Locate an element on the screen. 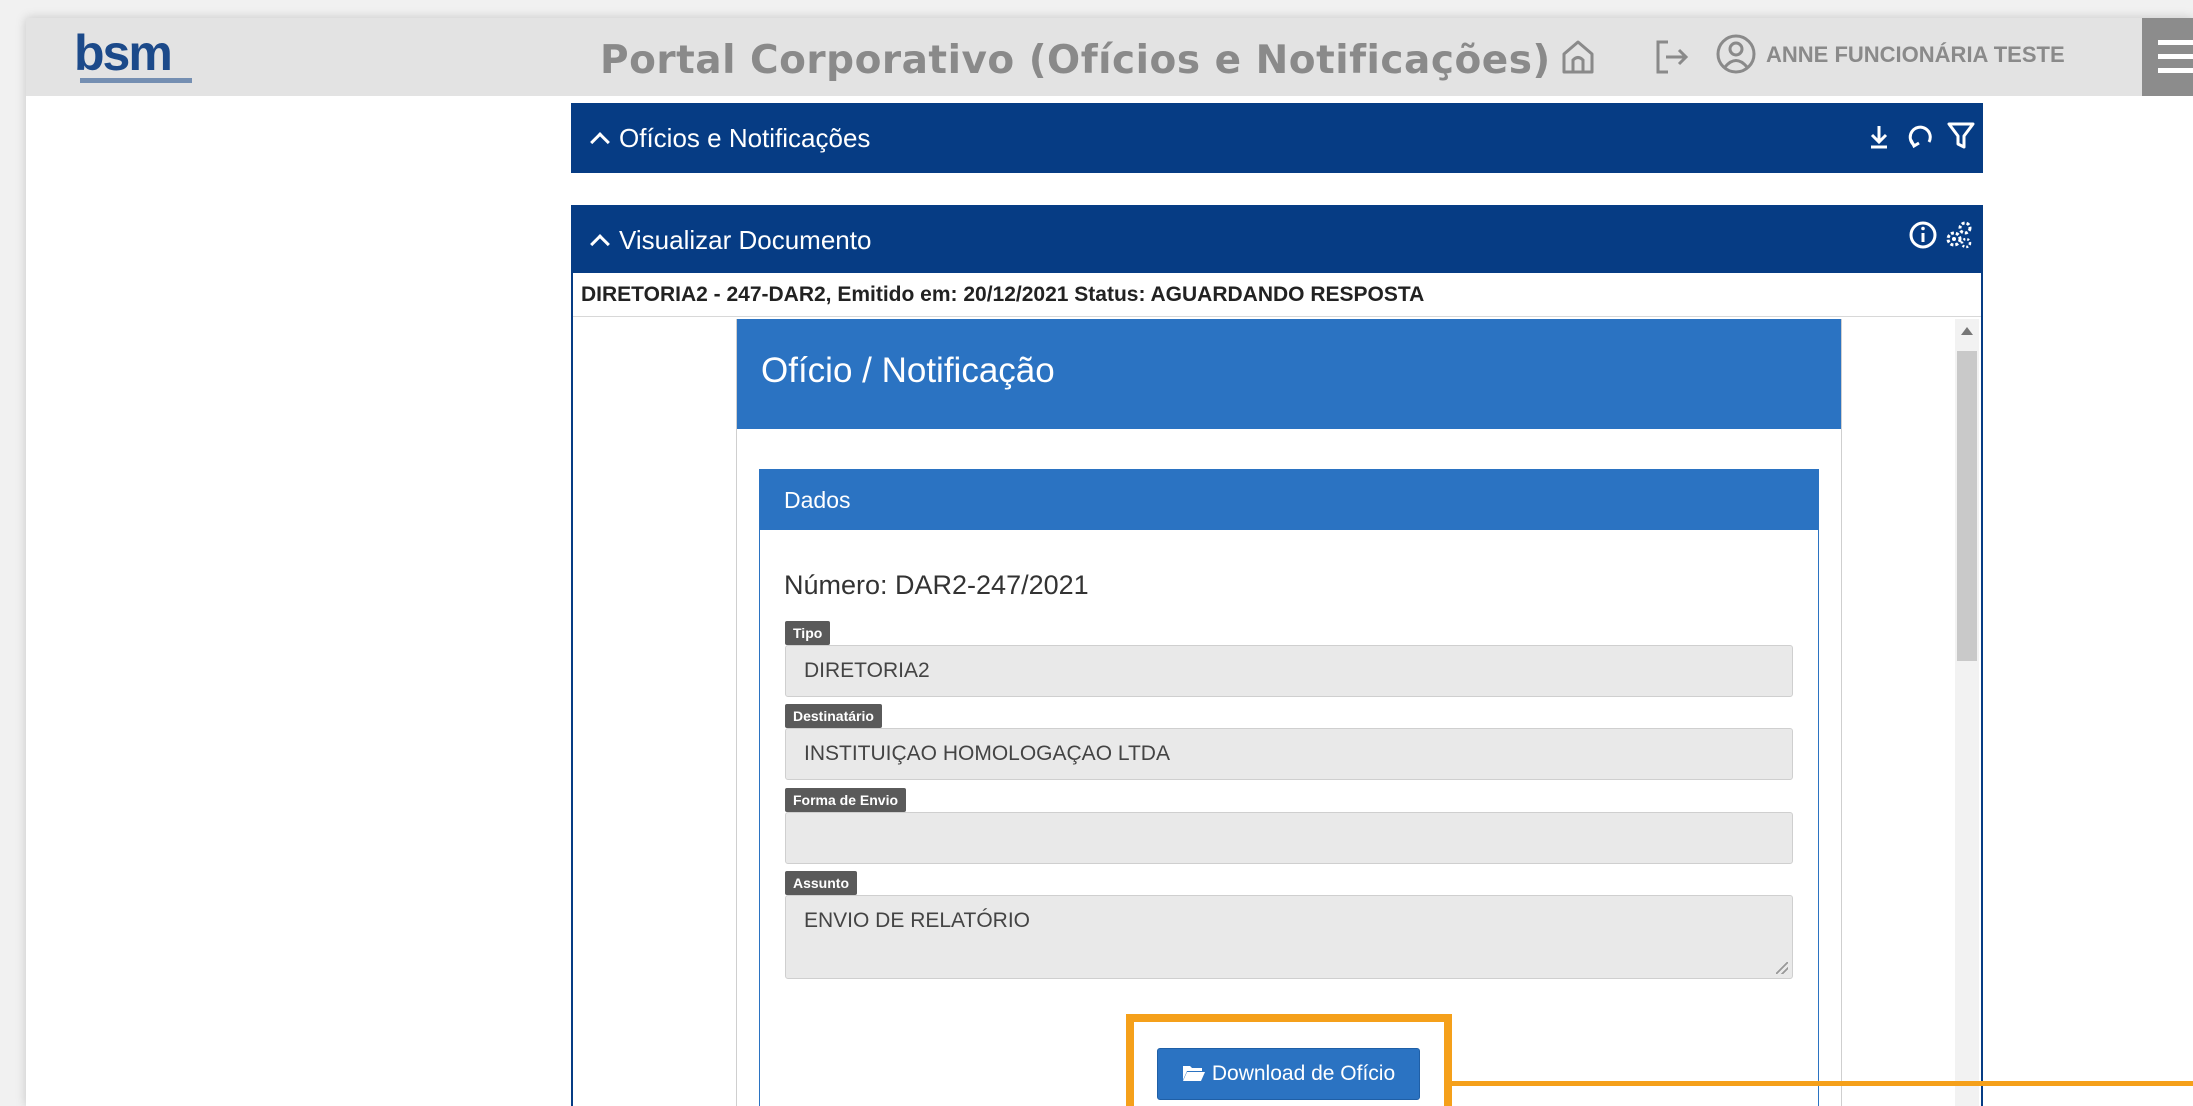 Image resolution: width=2193 pixels, height=1106 pixels. menu-icon is located at coordinates (2167, 57).